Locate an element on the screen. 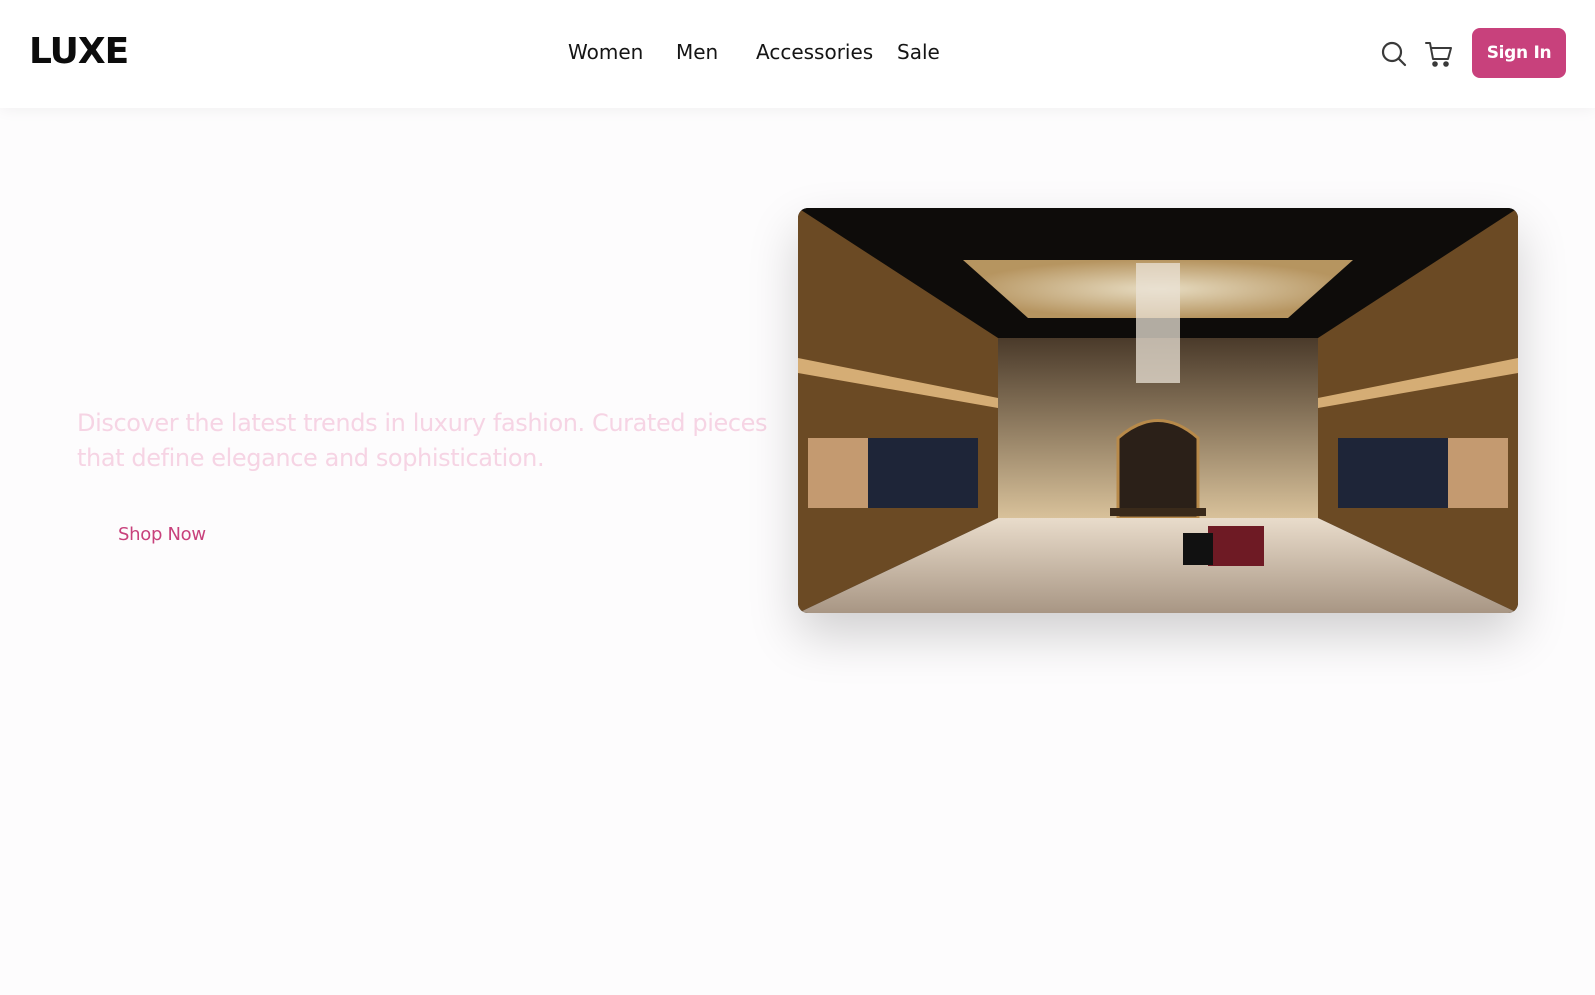 The width and height of the screenshot is (1595, 995). nav-link-women: Women is located at coordinates (605, 52).